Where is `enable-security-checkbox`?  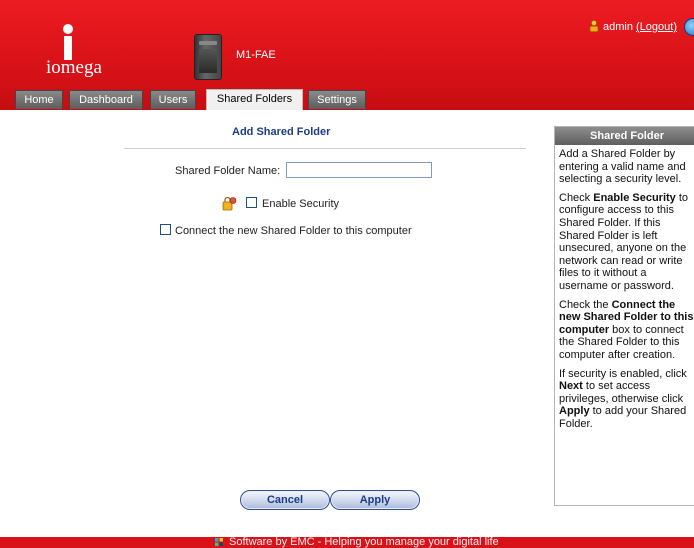
enable-security-checkbox is located at coordinates (251, 202).